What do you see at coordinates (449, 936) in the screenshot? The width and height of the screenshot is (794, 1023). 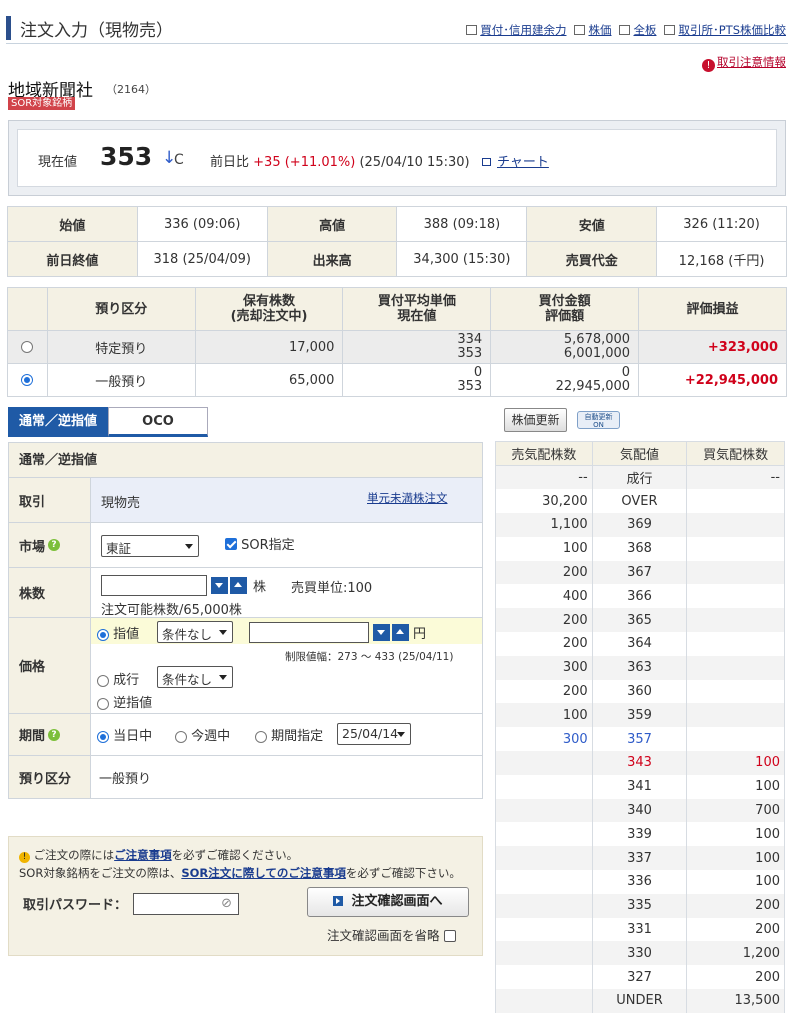 I see `skip-confirm-checkbox` at bounding box center [449, 936].